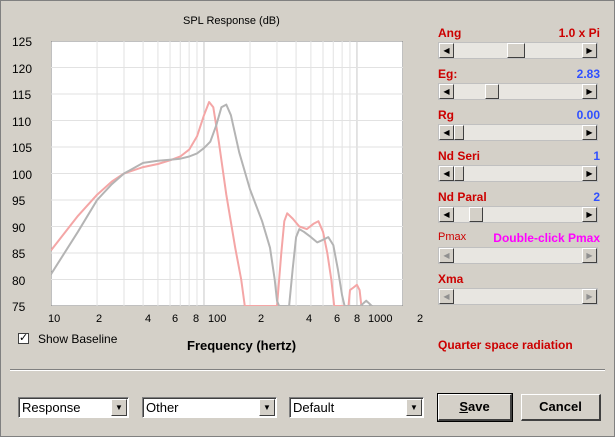 The width and height of the screenshot is (615, 437). I want to click on param-value: 1, so click(596, 156).